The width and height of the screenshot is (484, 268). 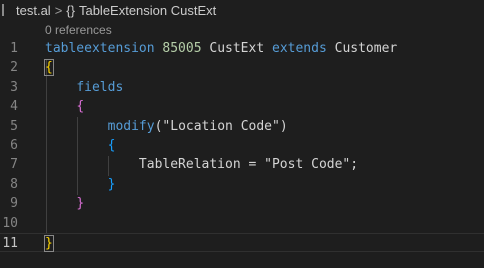 I want to click on code-line: 4 {, so click(x=242, y=106).